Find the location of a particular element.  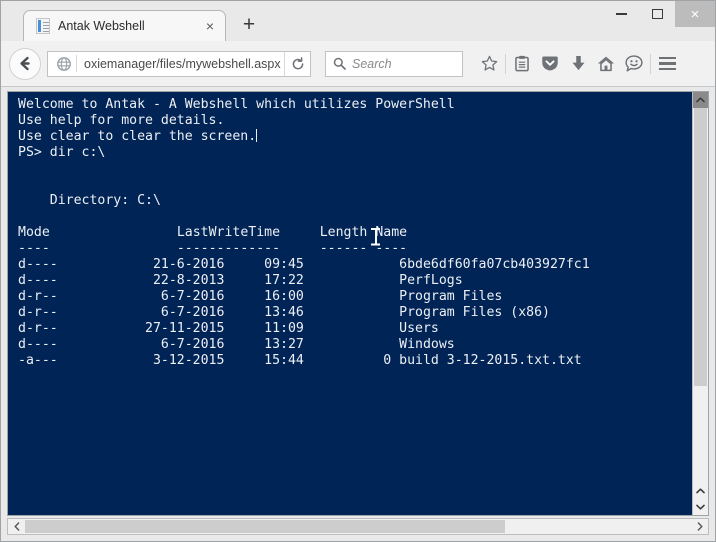

file-name: Windows is located at coordinates (423, 344).